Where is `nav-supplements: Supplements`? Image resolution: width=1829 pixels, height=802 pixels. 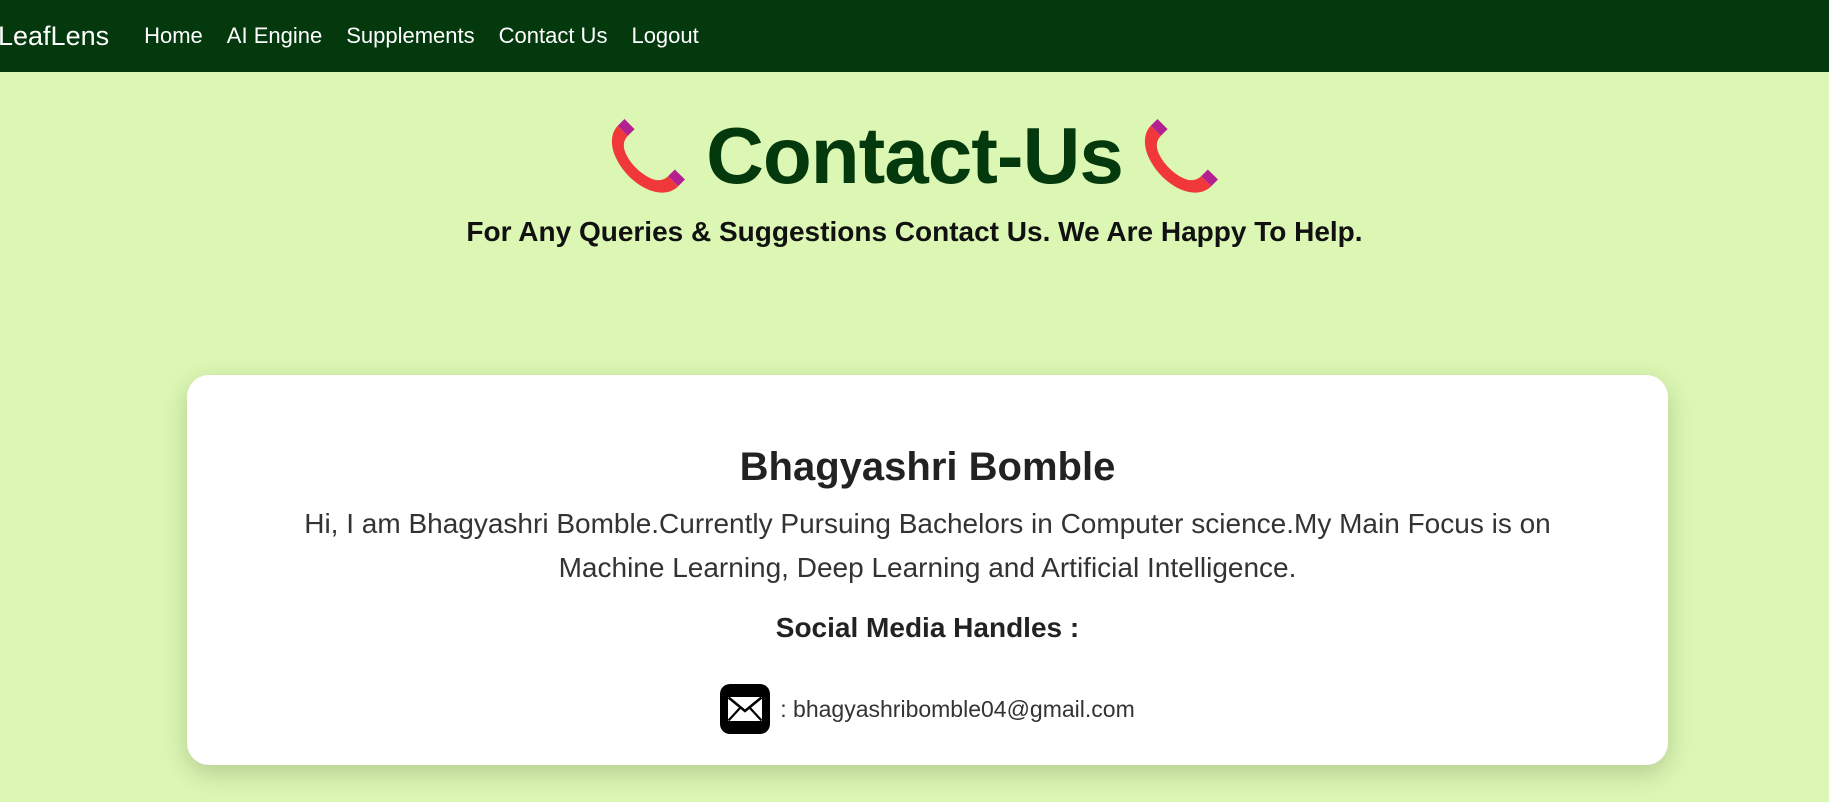
nav-supplements: Supplements is located at coordinates (410, 36).